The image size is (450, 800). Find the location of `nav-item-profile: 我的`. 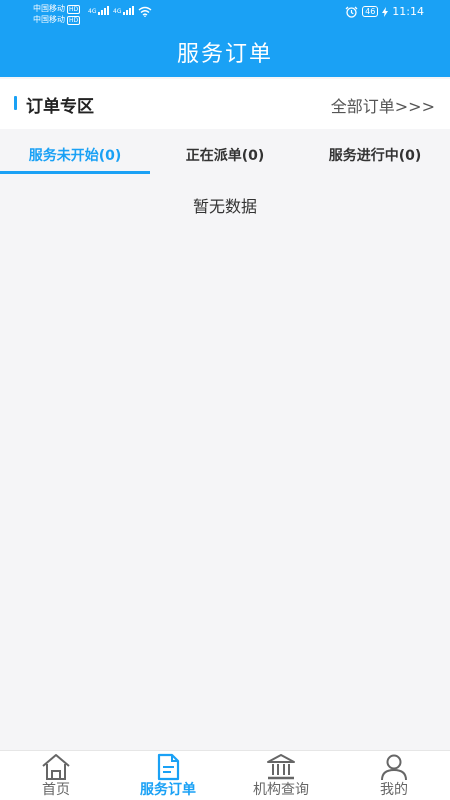

nav-item-profile: 我的 is located at coordinates (394, 775).